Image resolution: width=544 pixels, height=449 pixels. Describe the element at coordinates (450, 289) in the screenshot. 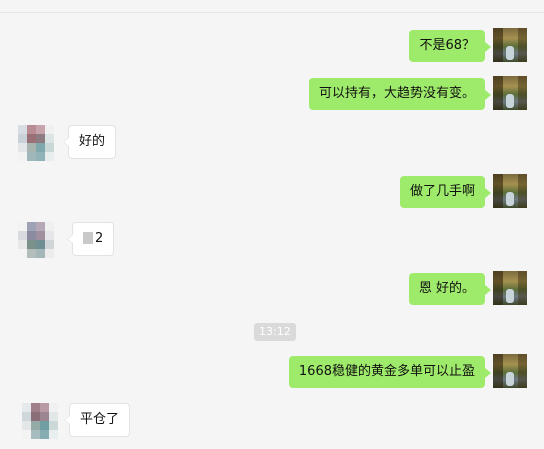

I see `sent-message-bubble: 恩 好的。` at that location.